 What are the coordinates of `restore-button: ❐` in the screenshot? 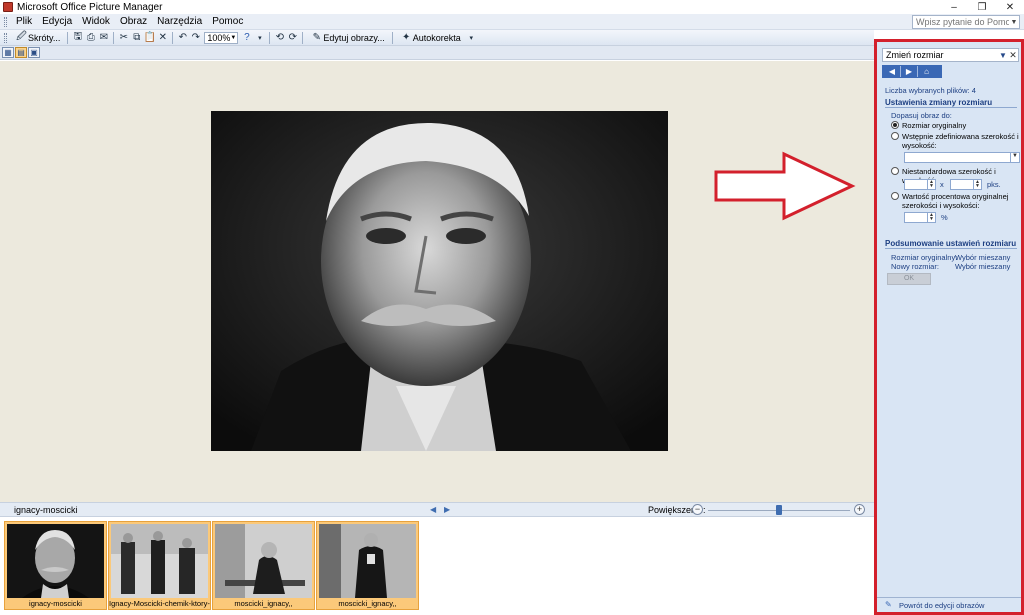 It's located at (982, 7).